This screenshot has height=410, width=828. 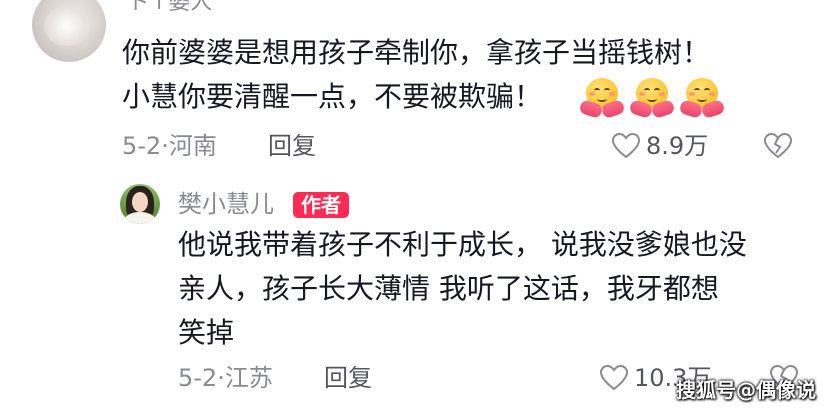 What do you see at coordinates (69, 31) in the screenshot?
I see `commenter-avatar` at bounding box center [69, 31].